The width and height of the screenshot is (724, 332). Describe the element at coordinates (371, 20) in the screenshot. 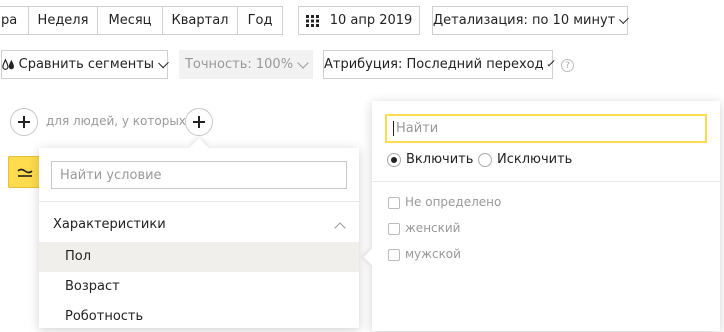

I see `date-label: 10 апр 2019` at that location.